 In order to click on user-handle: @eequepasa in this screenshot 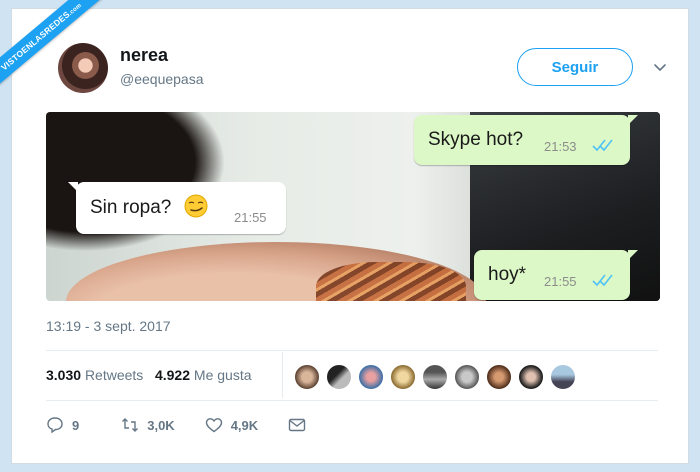, I will do `click(162, 79)`.